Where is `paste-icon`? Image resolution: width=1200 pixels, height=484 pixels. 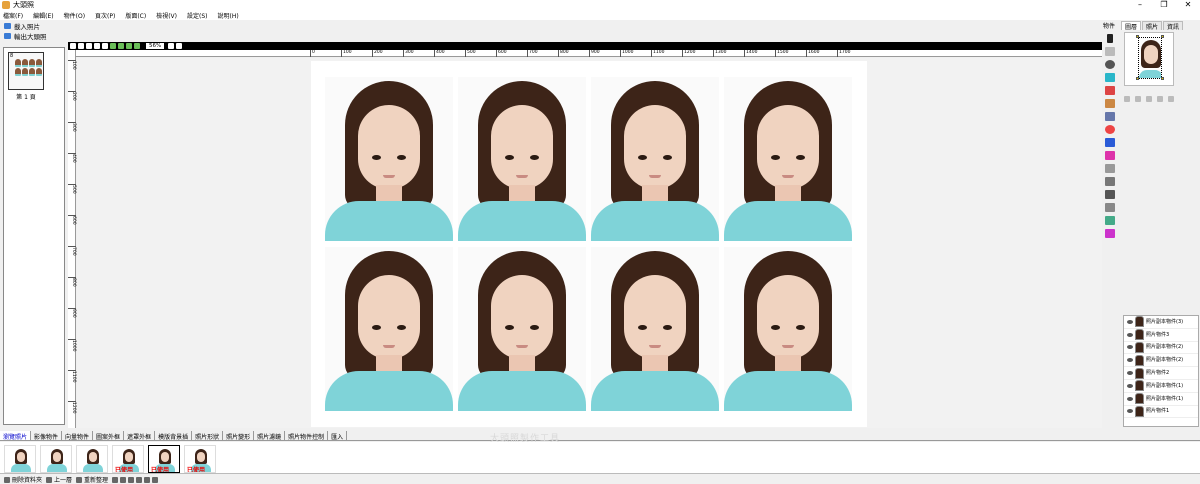 paste-icon is located at coordinates (97, 46).